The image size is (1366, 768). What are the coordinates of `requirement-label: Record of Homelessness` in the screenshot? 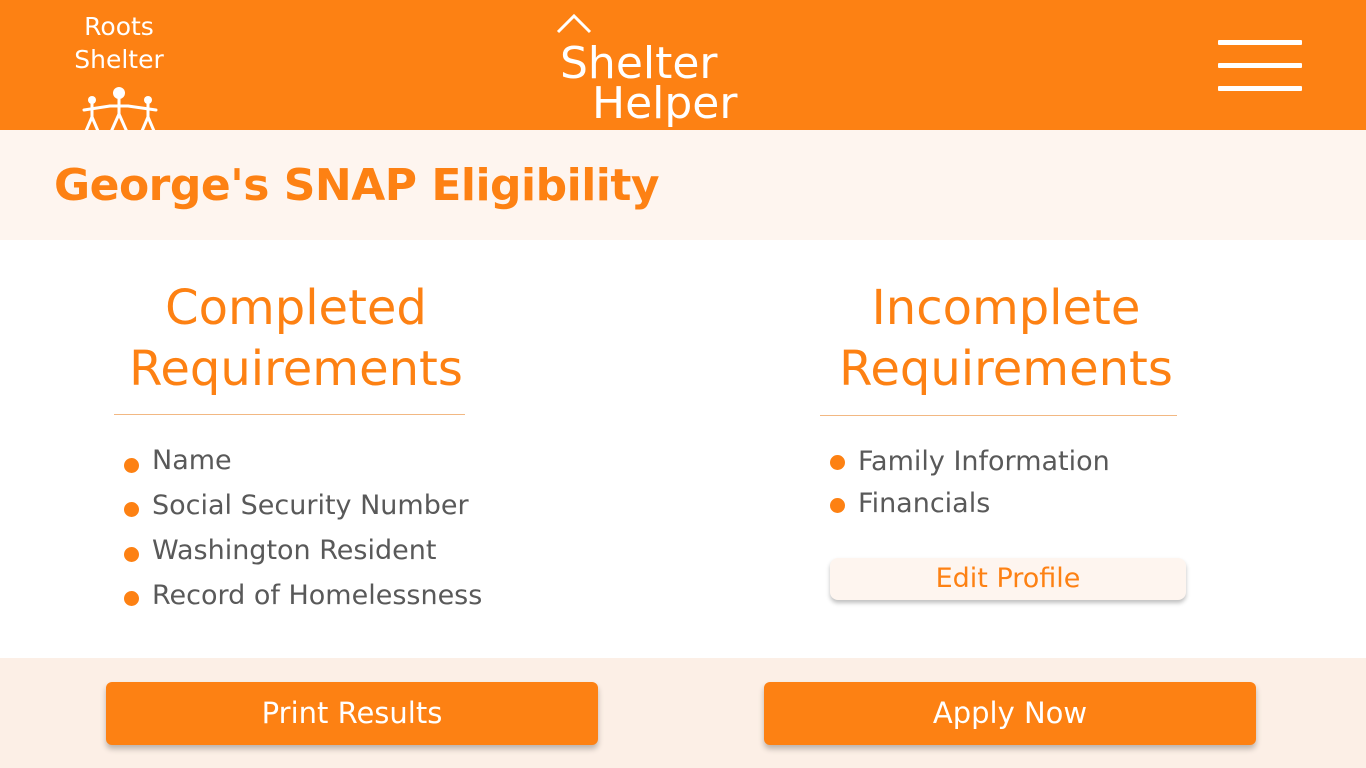 It's located at (317, 595).